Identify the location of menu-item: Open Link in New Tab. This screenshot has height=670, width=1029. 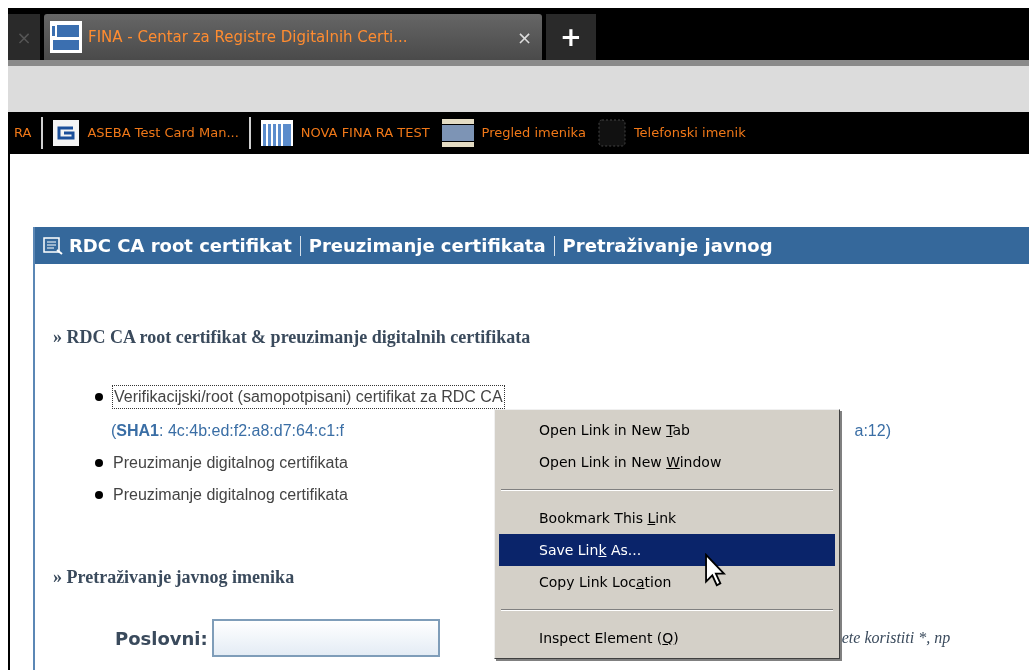
(667, 430).